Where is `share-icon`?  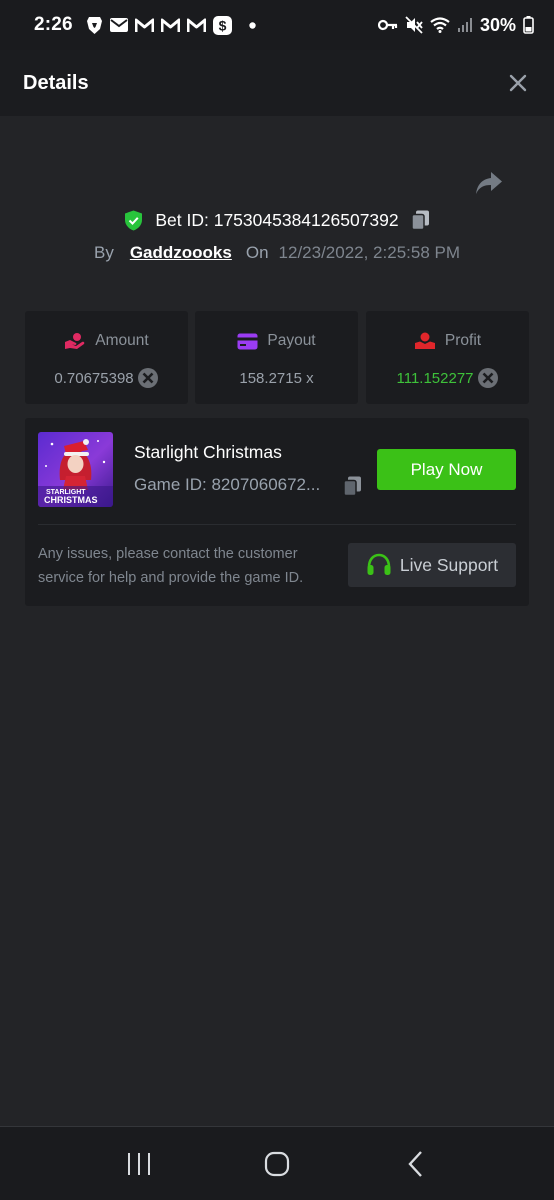
share-icon is located at coordinates (489, 183).